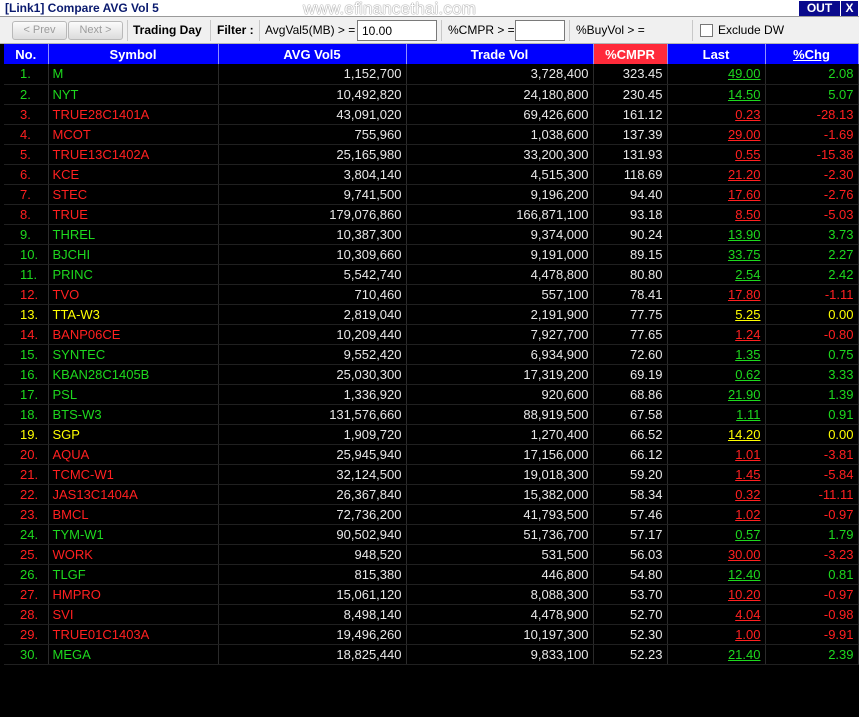 The width and height of the screenshot is (859, 717). What do you see at coordinates (849, 8) in the screenshot?
I see `close-button: X` at bounding box center [849, 8].